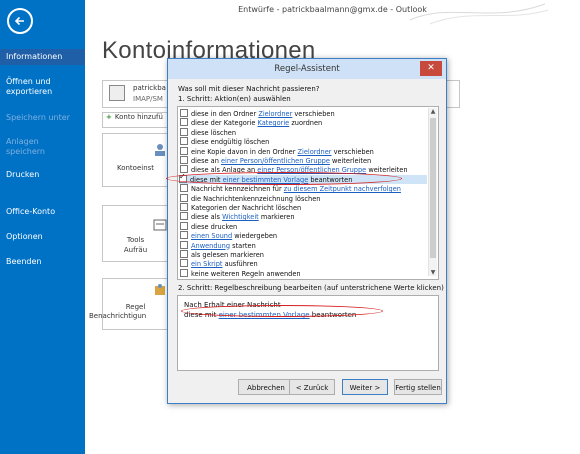 The image size is (580, 454). What do you see at coordinates (274, 123) in the screenshot?
I see `action-link: Kategorie` at bounding box center [274, 123].